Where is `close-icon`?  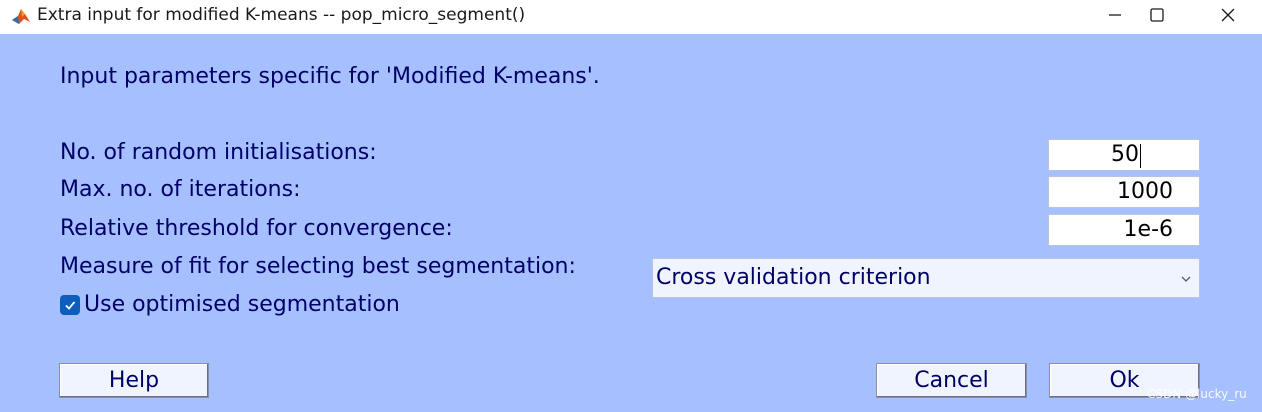
close-icon is located at coordinates (1228, 15).